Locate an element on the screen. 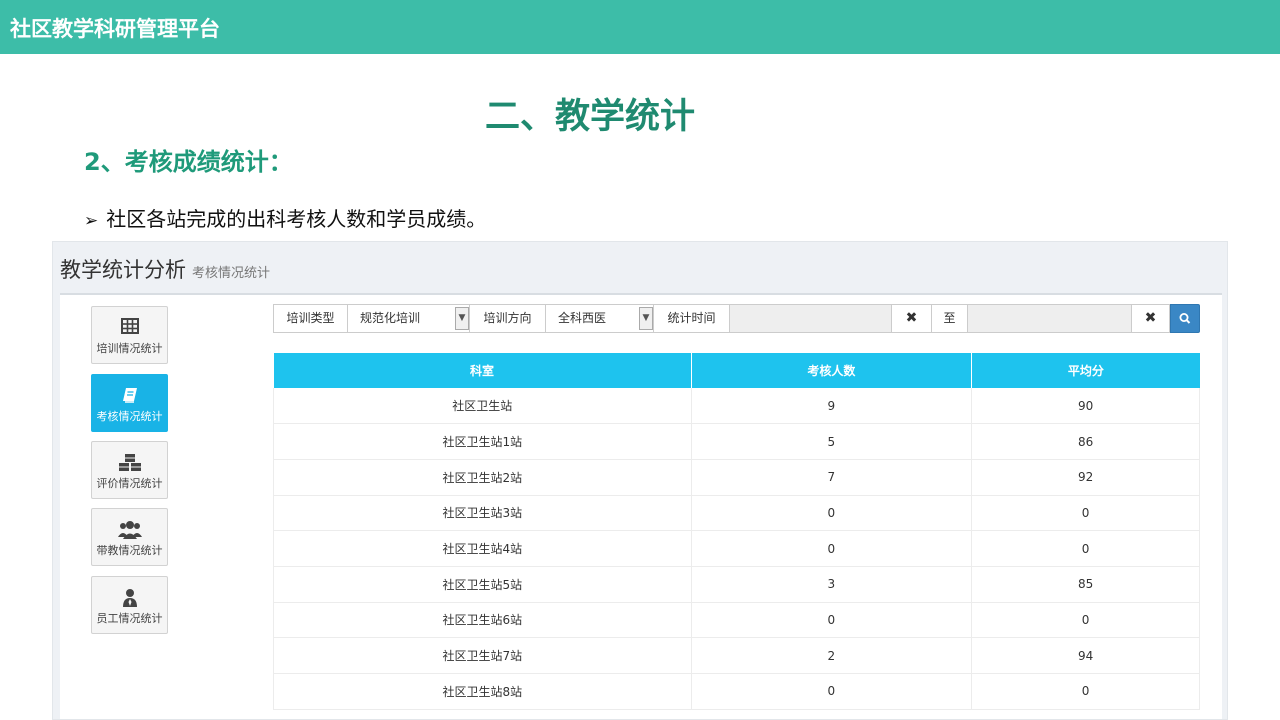 The image size is (1280, 720). cell-dept: 社区卫生站1站 is located at coordinates (482, 441).